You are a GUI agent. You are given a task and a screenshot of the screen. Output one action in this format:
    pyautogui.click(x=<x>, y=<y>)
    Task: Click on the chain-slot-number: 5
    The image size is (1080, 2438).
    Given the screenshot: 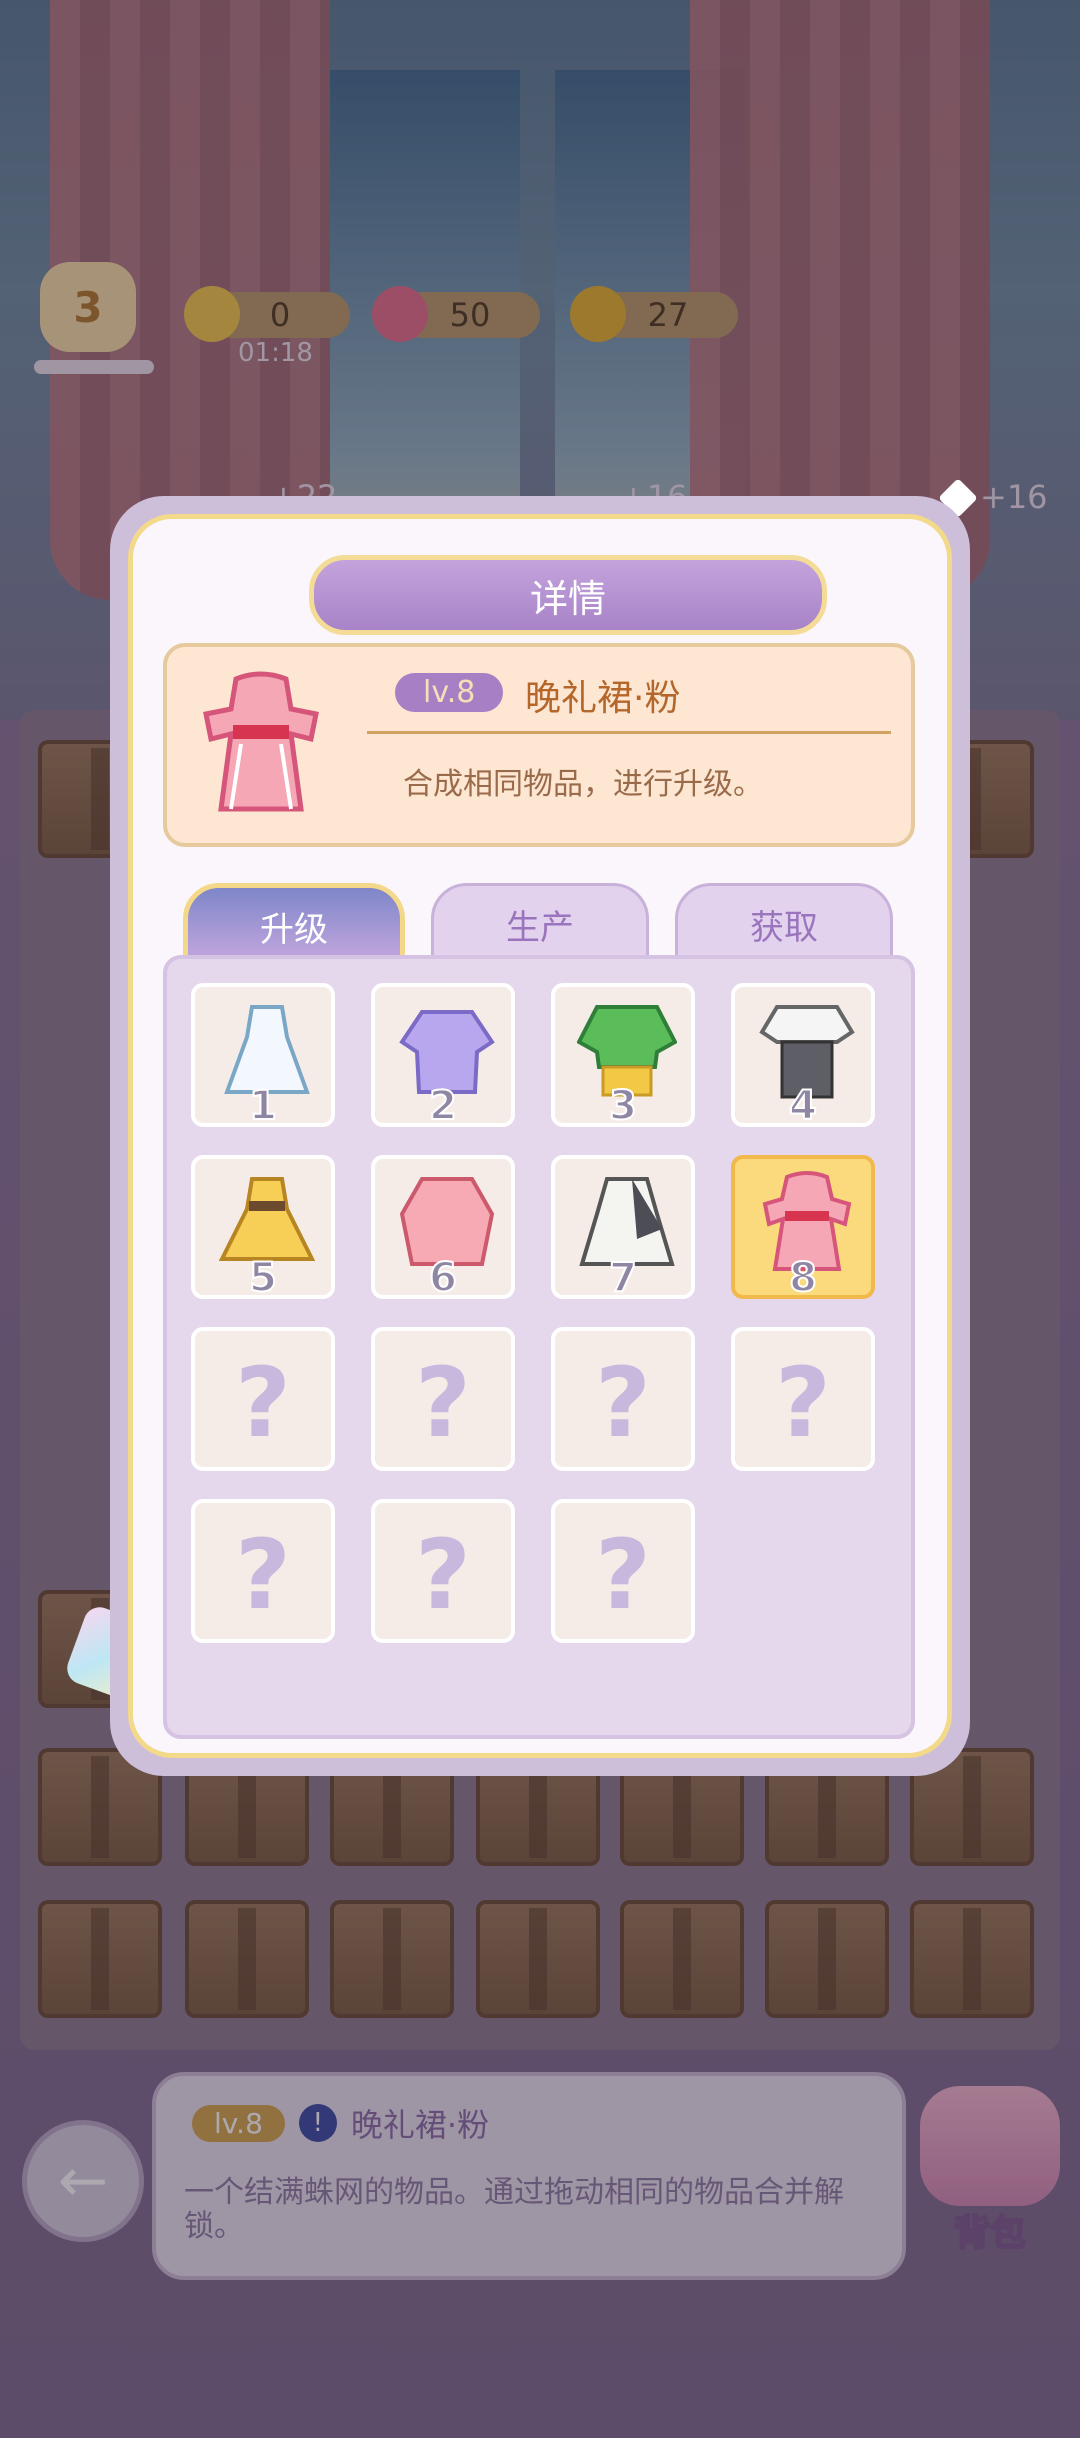 What is the action you would take?
    pyautogui.click(x=263, y=1278)
    